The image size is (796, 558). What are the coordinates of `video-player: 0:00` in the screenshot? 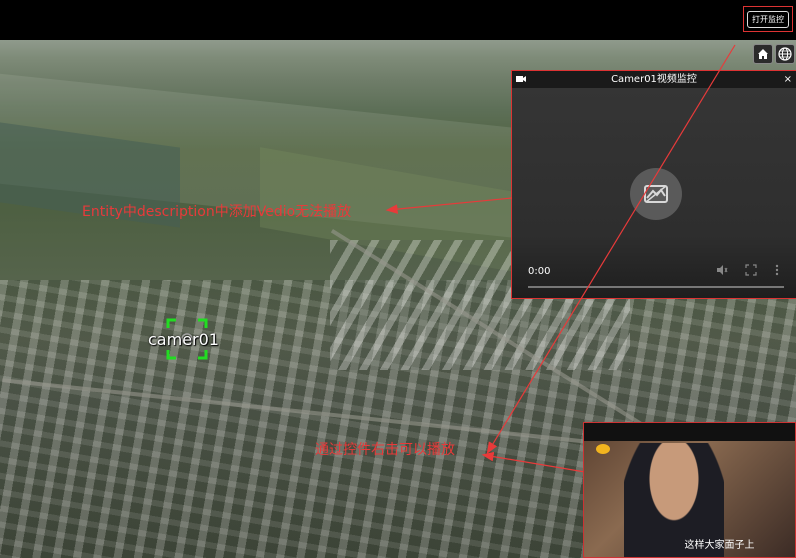 It's located at (654, 193).